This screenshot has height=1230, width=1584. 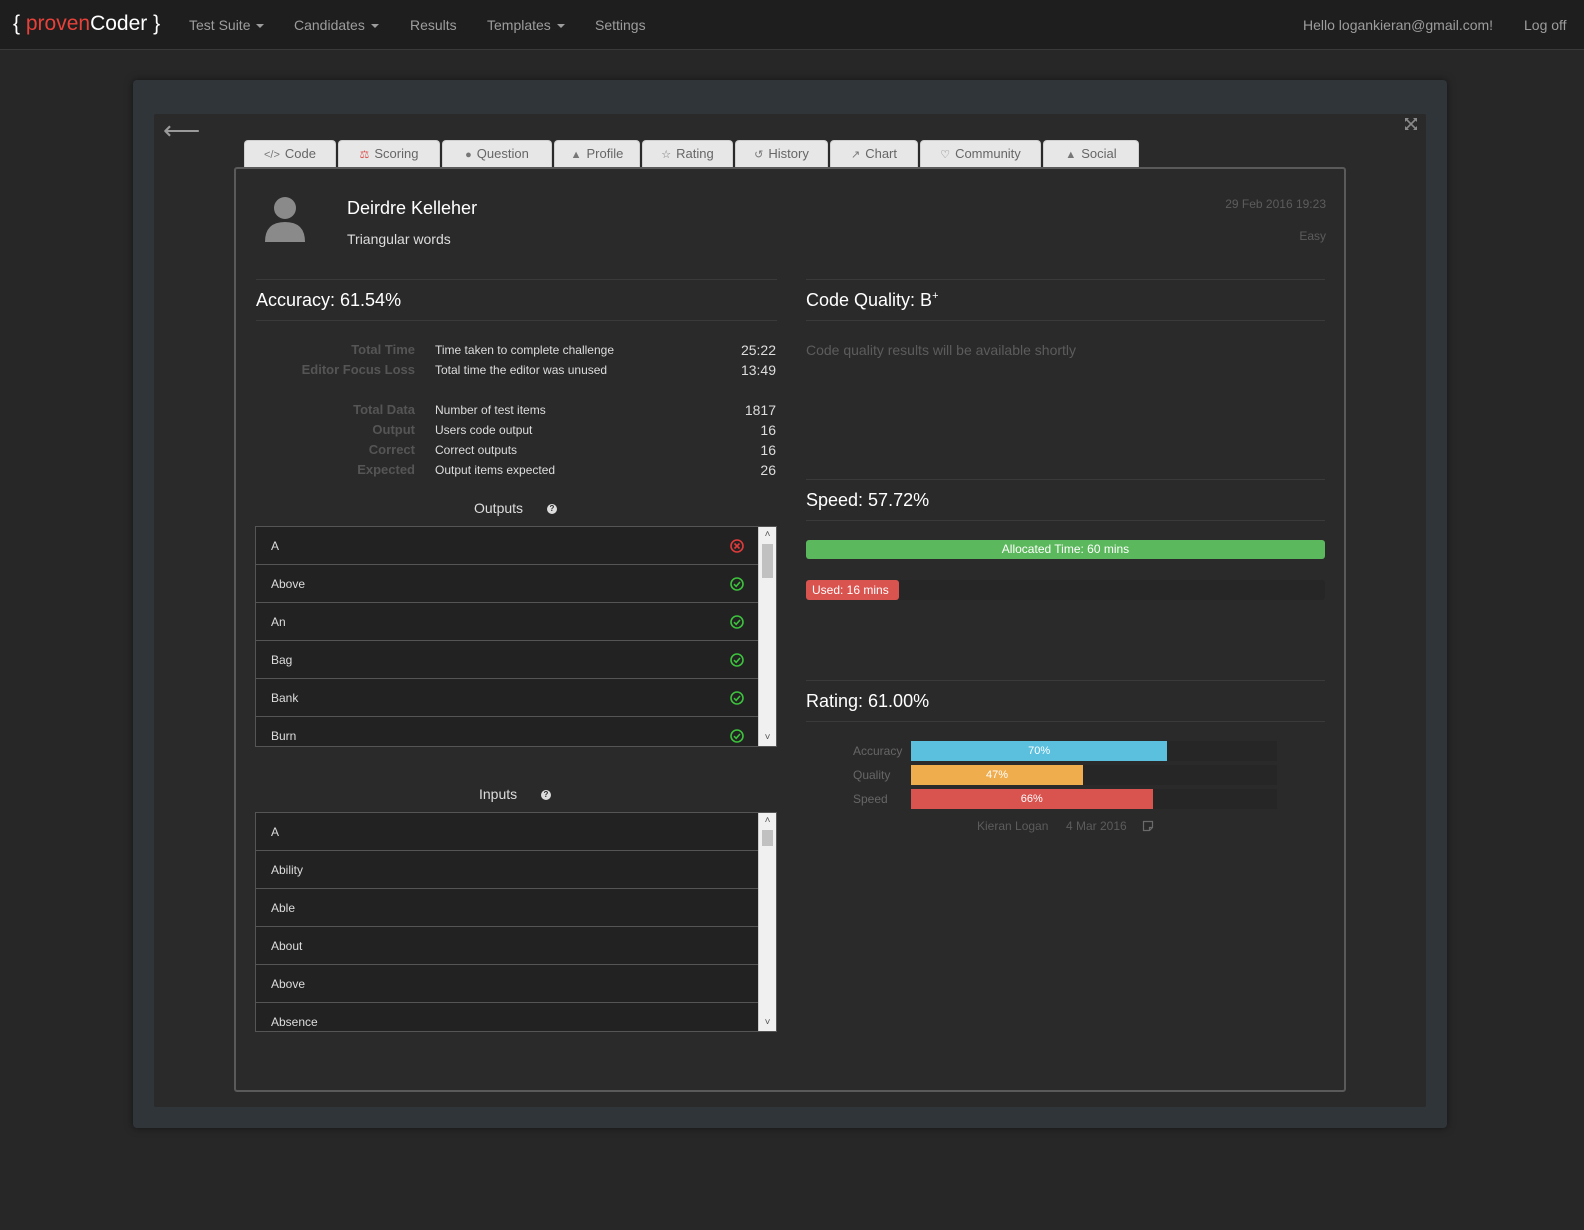 What do you see at coordinates (1094, 751) in the screenshot?
I see `rating-track: 70%` at bounding box center [1094, 751].